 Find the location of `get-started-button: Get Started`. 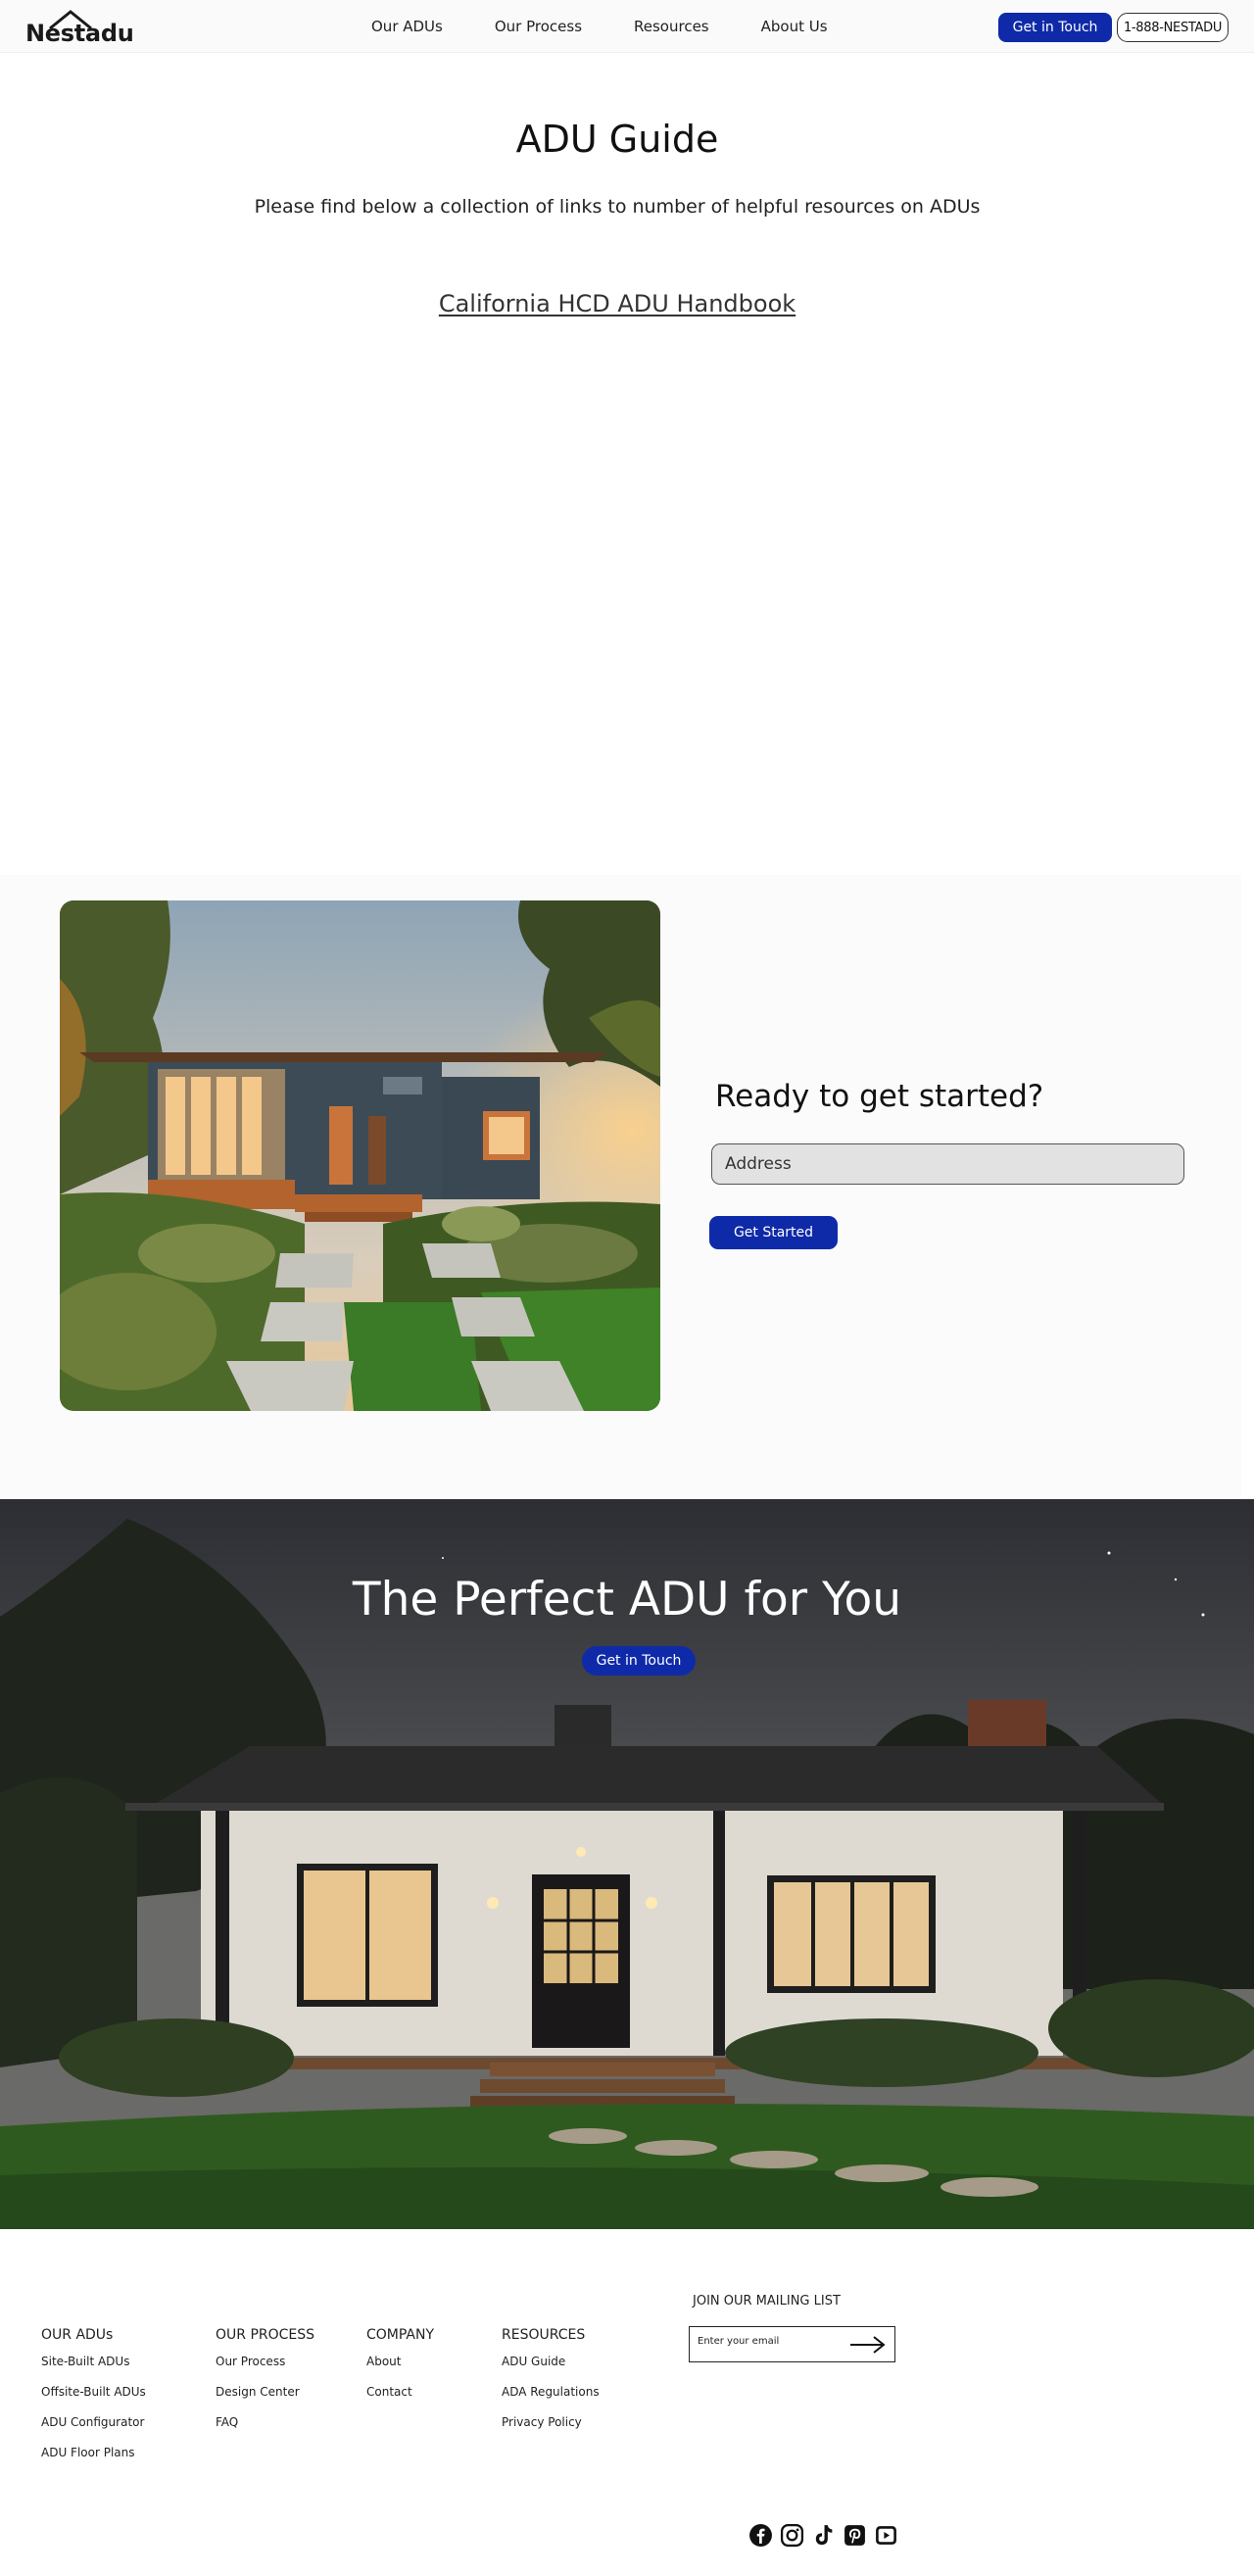

get-started-button: Get Started is located at coordinates (773, 1232).